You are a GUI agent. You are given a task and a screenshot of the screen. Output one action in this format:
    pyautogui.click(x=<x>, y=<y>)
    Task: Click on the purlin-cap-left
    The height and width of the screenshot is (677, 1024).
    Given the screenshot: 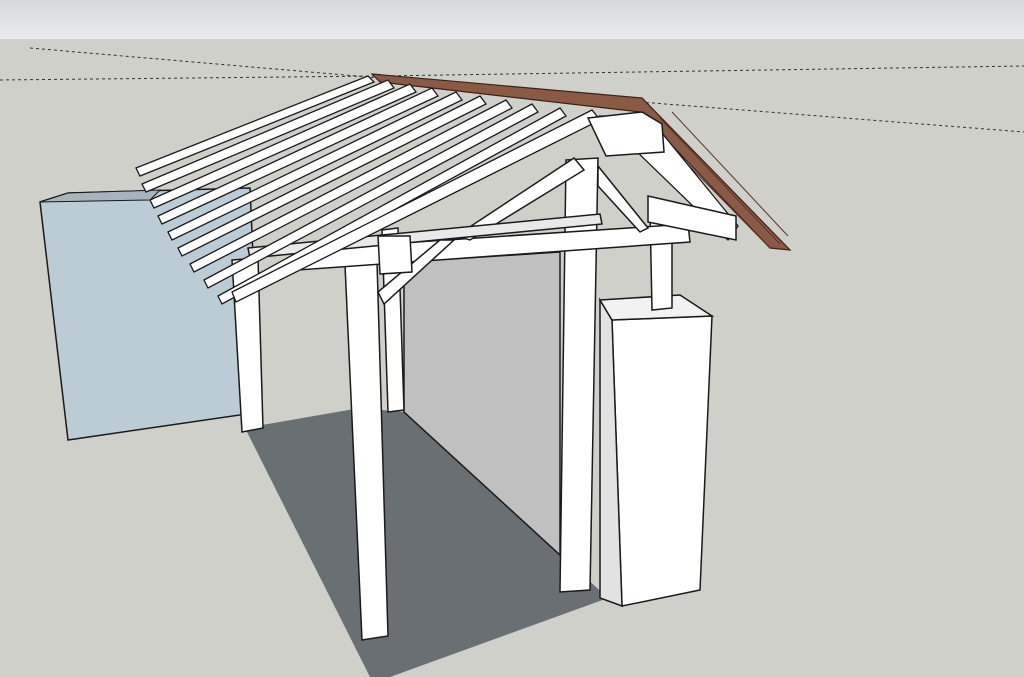 What is the action you would take?
    pyautogui.click(x=395, y=255)
    